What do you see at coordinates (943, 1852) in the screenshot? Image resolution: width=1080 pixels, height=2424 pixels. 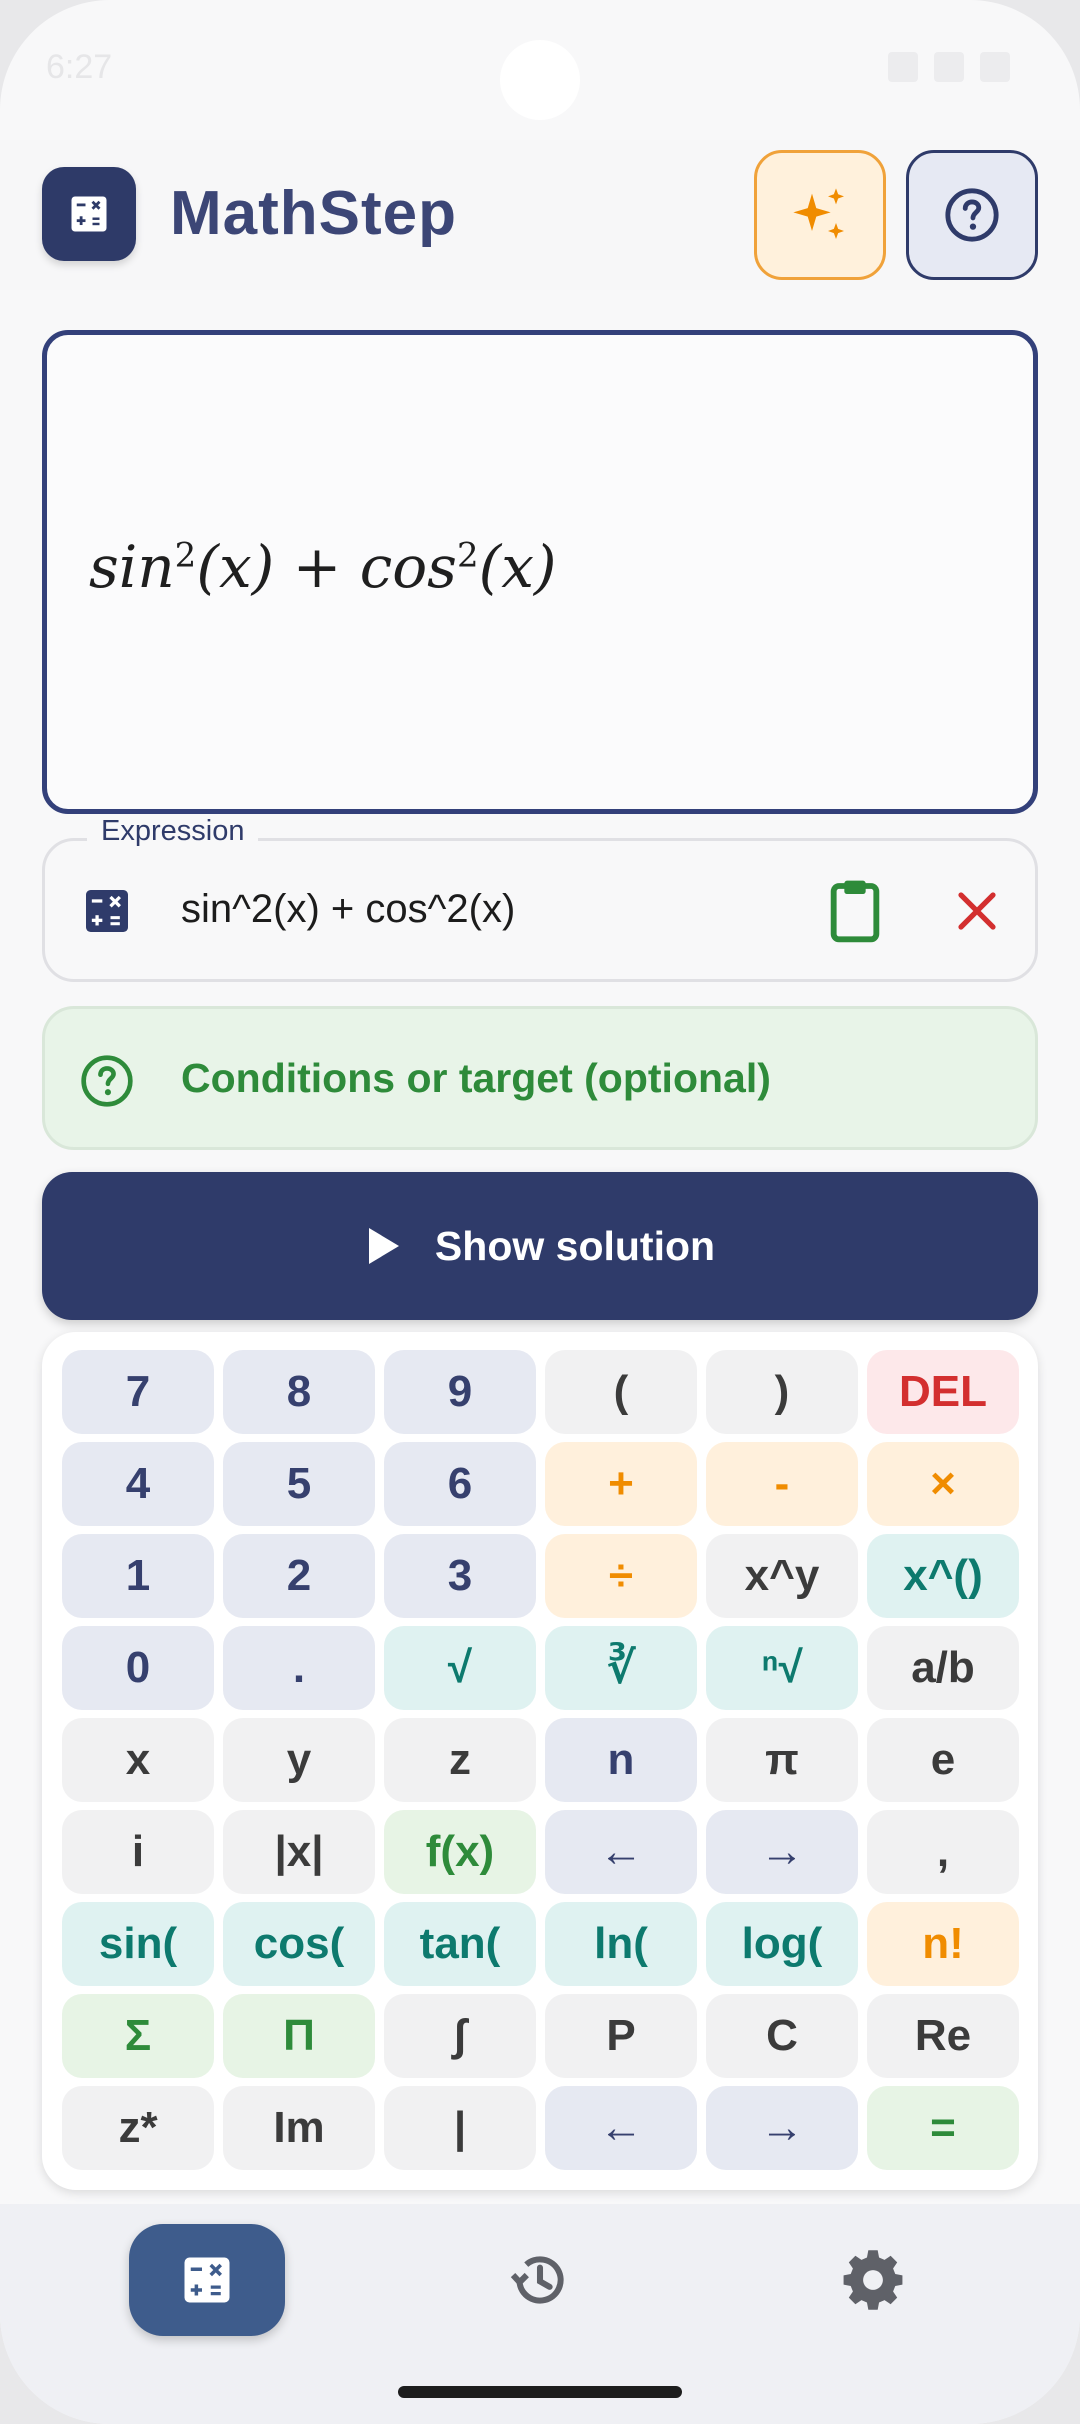 I see `key-35: ,` at bounding box center [943, 1852].